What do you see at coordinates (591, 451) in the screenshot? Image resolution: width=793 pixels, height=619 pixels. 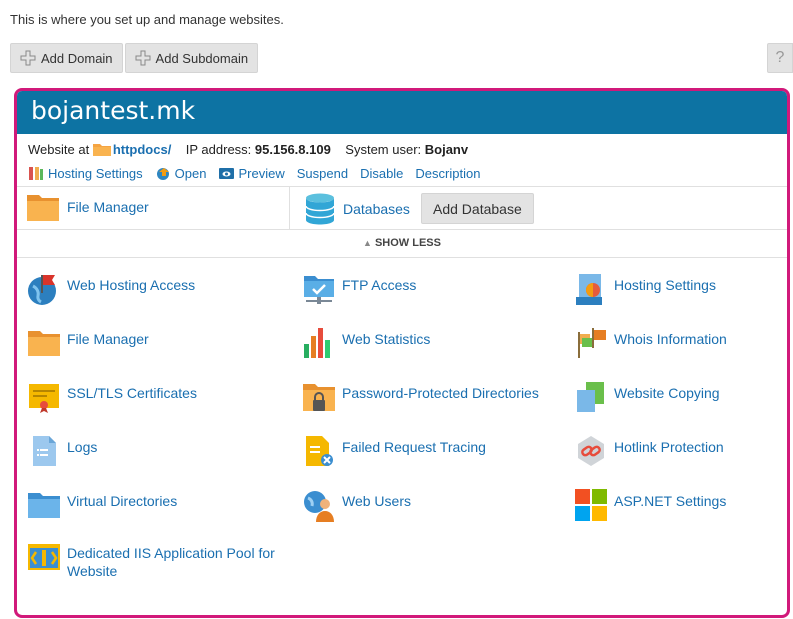 I see `hotlink-icon` at bounding box center [591, 451].